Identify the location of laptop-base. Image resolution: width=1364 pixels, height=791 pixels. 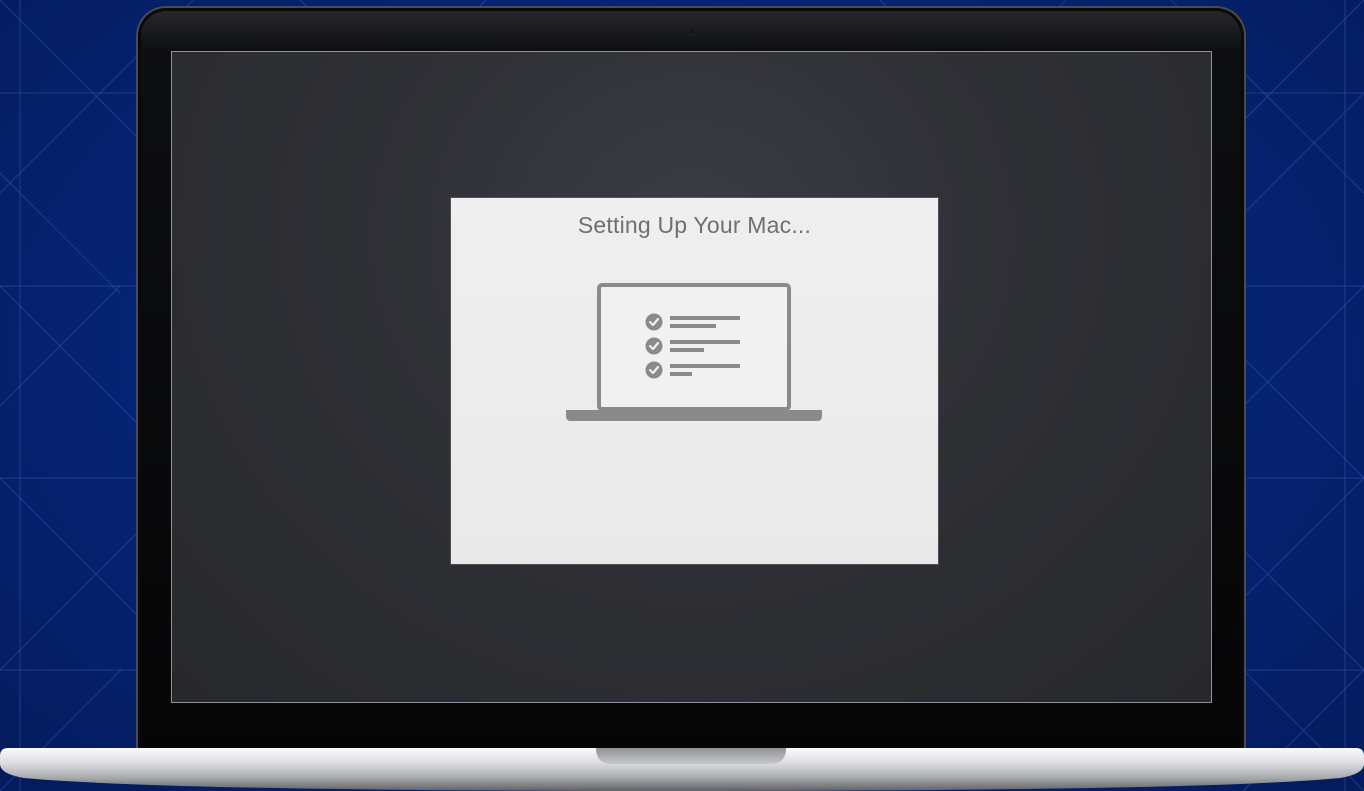
(682, 769).